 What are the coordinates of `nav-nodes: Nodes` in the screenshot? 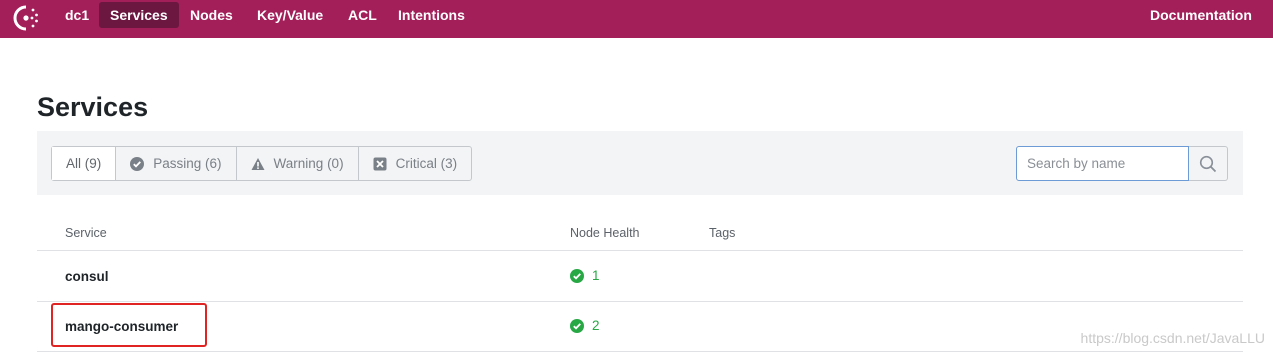 It's located at (211, 15).